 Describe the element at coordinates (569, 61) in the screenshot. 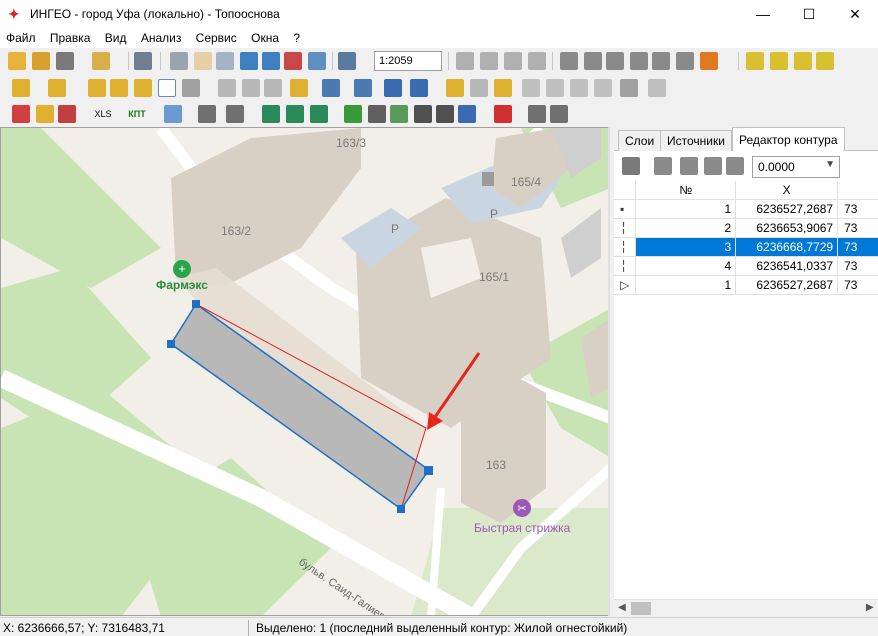

I see `select-arrow-icon` at that location.